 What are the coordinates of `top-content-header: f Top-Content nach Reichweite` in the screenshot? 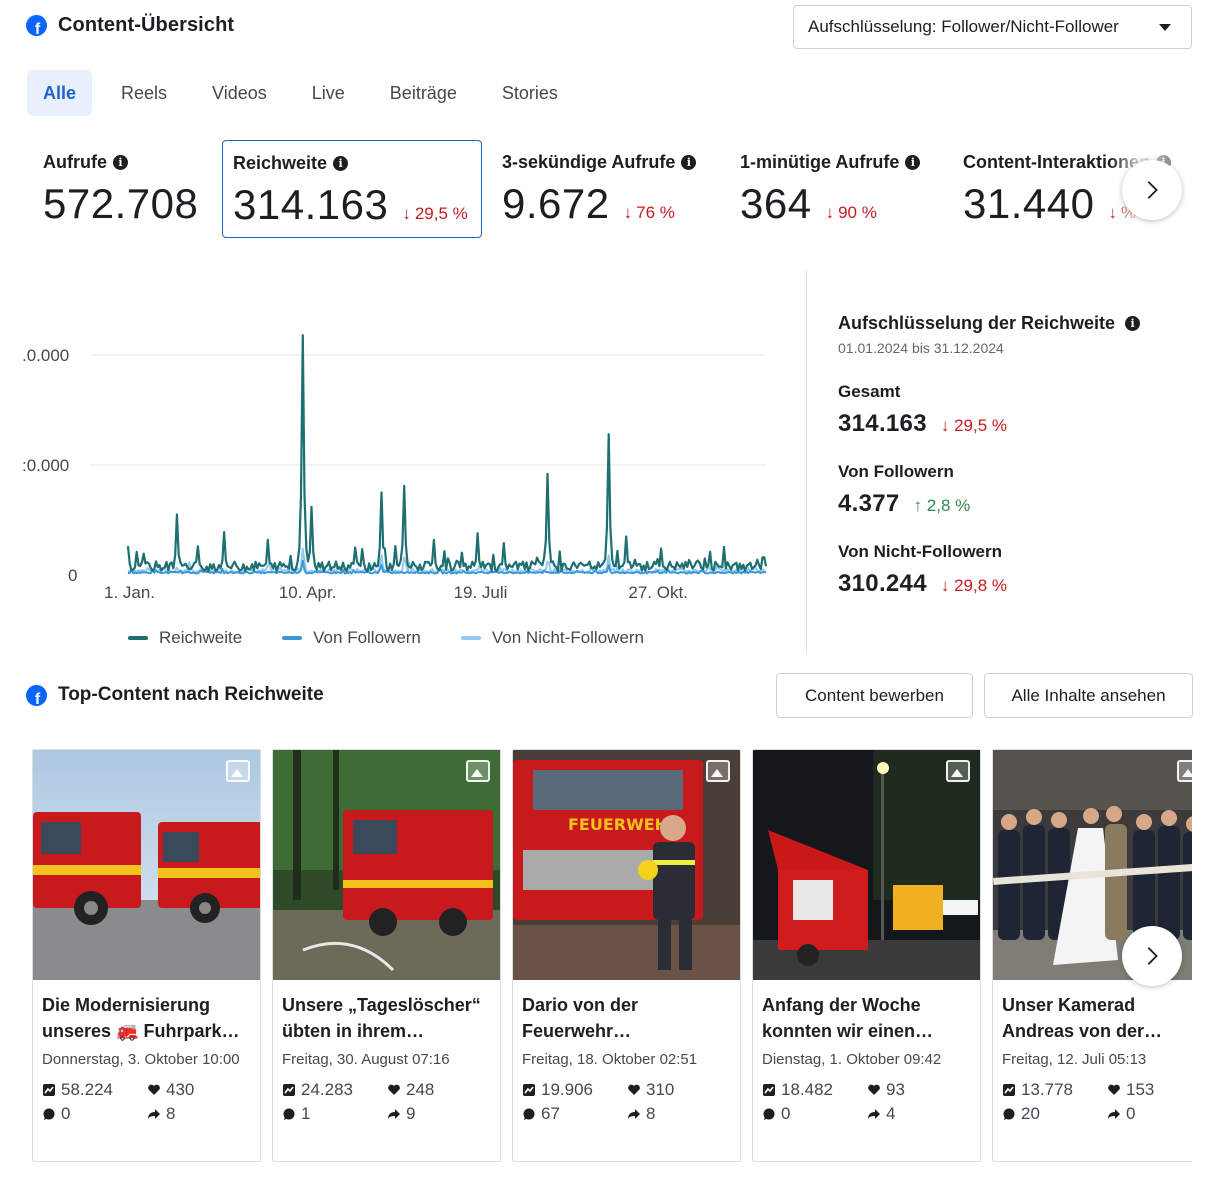 It's located at (175, 695).